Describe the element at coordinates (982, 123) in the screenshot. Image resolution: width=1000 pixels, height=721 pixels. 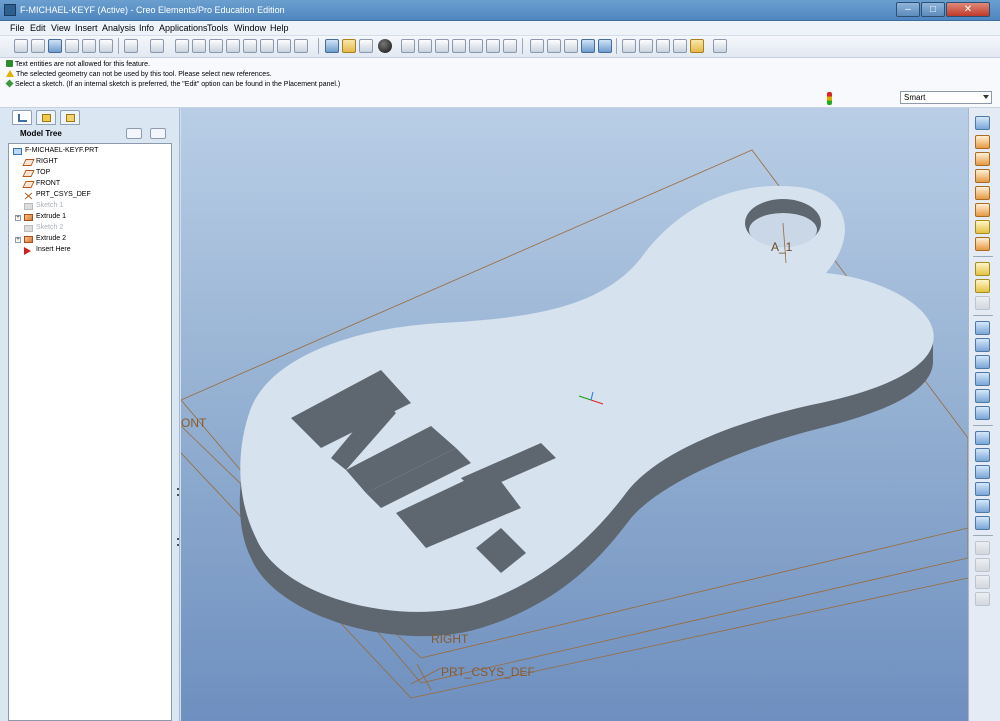
I see `datum-plane-tool-icon` at that location.